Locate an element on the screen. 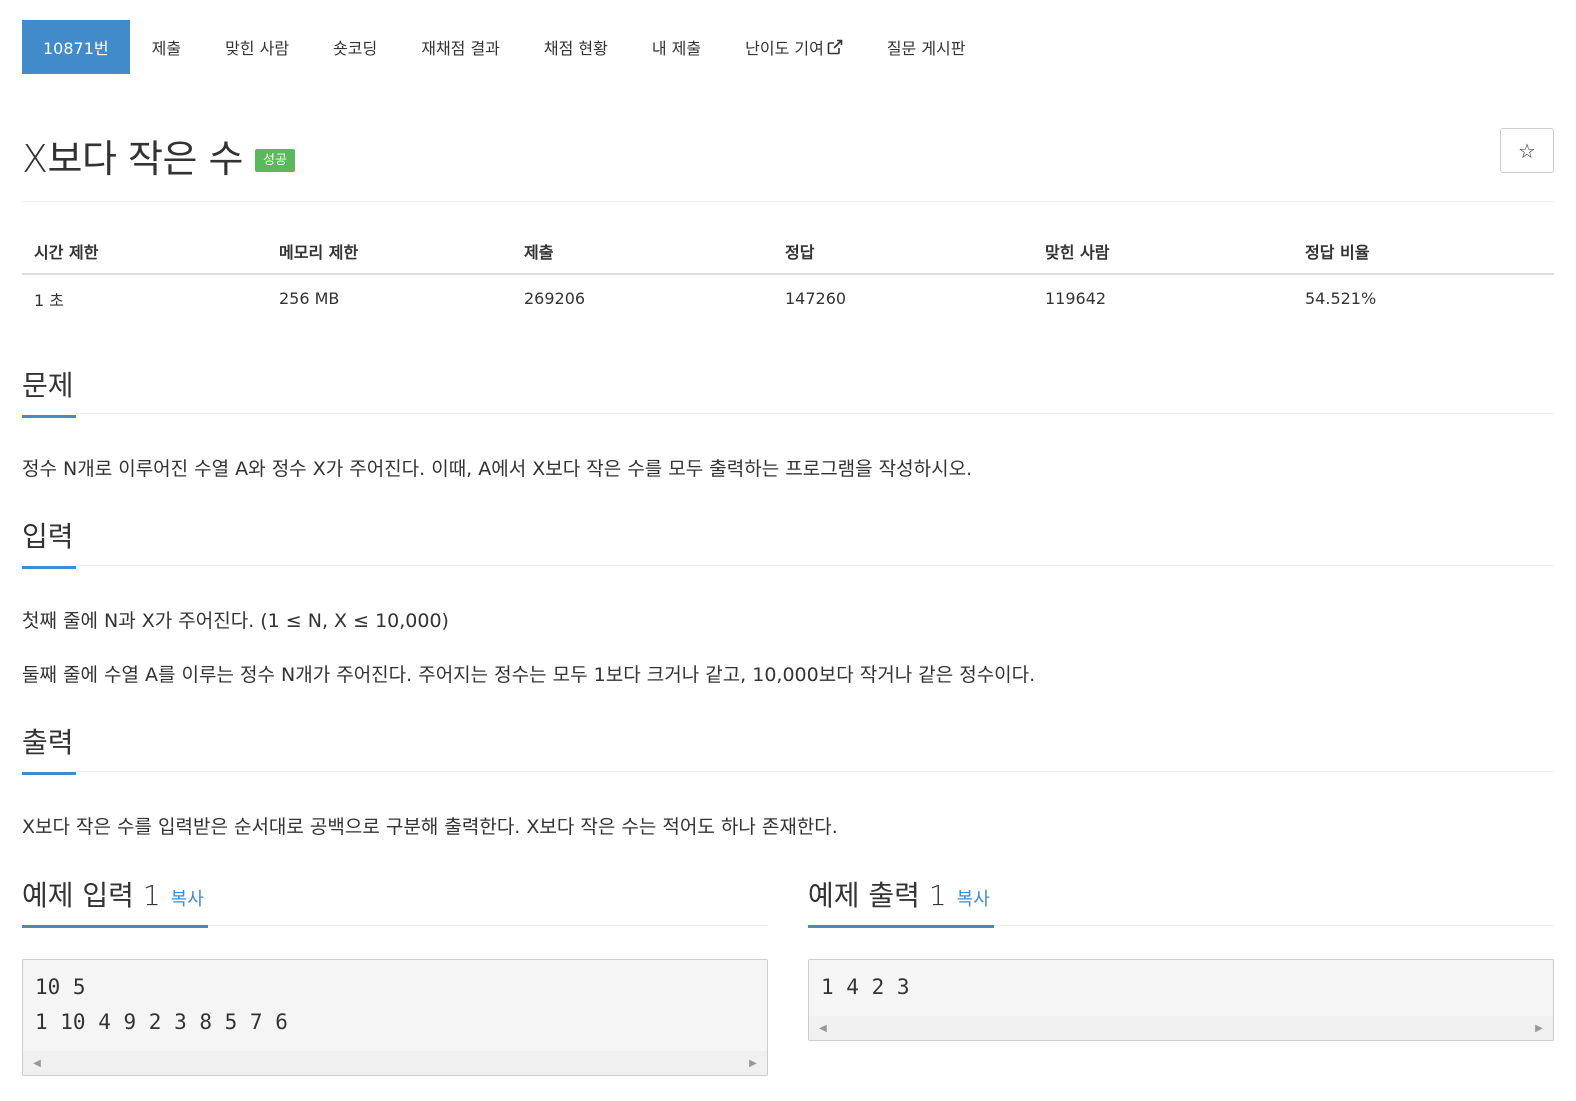 The height and width of the screenshot is (1101, 1576). tab-judge-status: 채점 현황 is located at coordinates (576, 47).